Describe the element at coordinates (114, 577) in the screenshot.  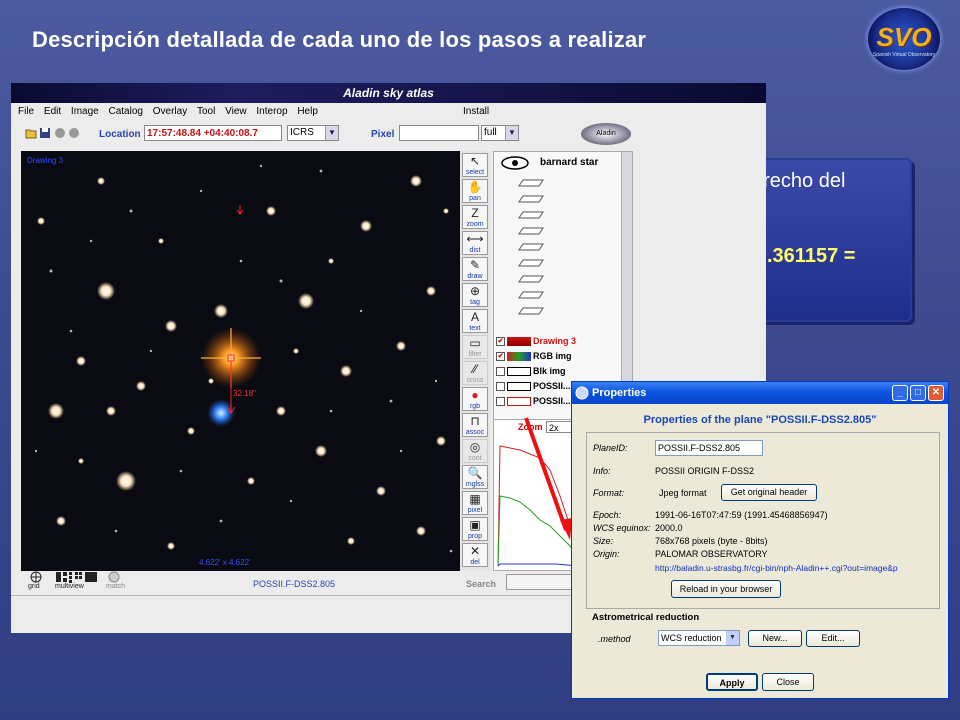
I see `match-icon` at that location.